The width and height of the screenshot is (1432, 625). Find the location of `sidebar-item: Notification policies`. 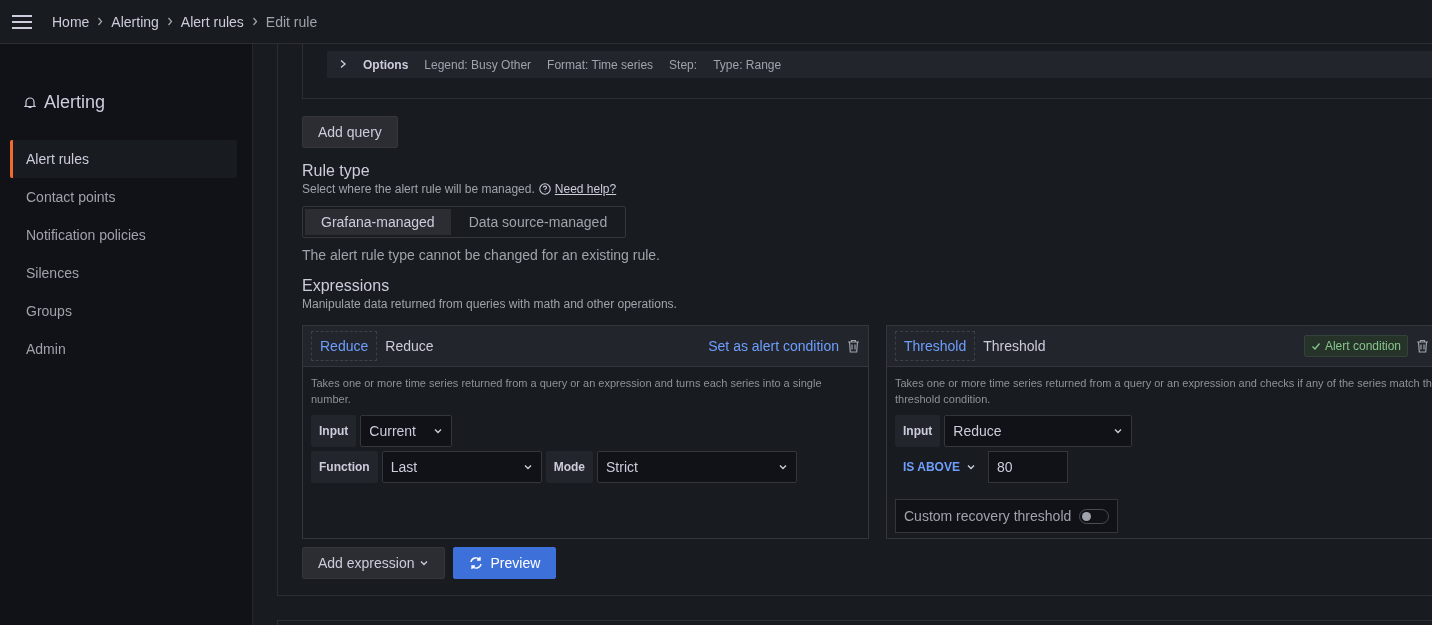

sidebar-item: Notification policies is located at coordinates (123, 235).